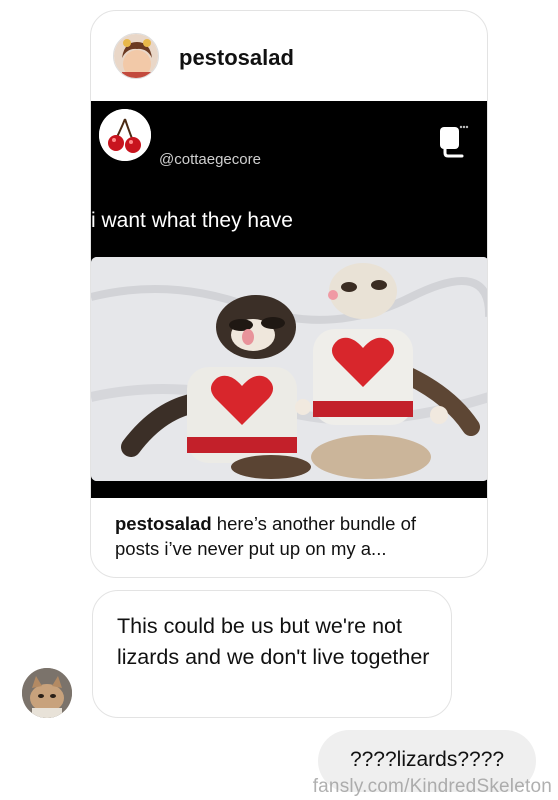 The image size is (558, 800). I want to click on embed-handle: @cottaegecore, so click(210, 159).